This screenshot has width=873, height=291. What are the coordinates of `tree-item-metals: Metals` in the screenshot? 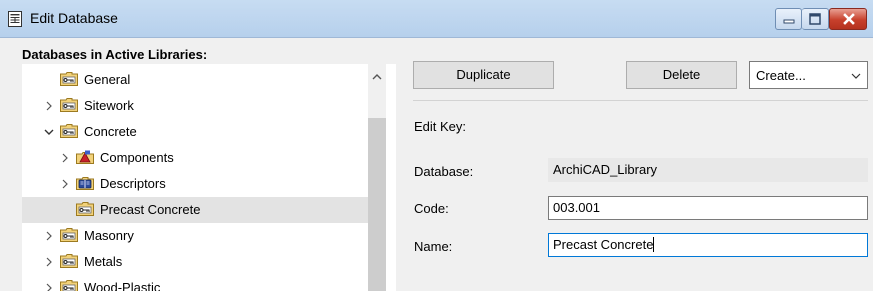 It's located at (195, 262).